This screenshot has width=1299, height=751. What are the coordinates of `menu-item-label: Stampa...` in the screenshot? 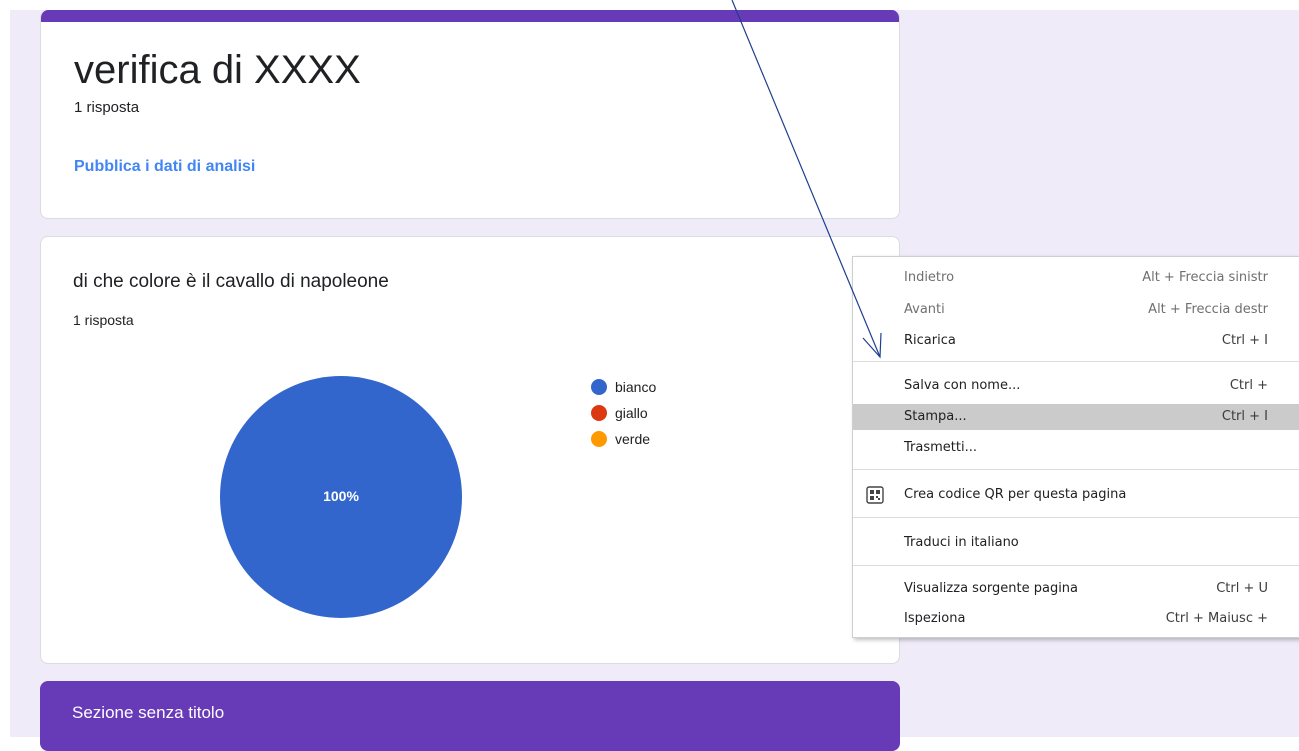 It's located at (935, 416).